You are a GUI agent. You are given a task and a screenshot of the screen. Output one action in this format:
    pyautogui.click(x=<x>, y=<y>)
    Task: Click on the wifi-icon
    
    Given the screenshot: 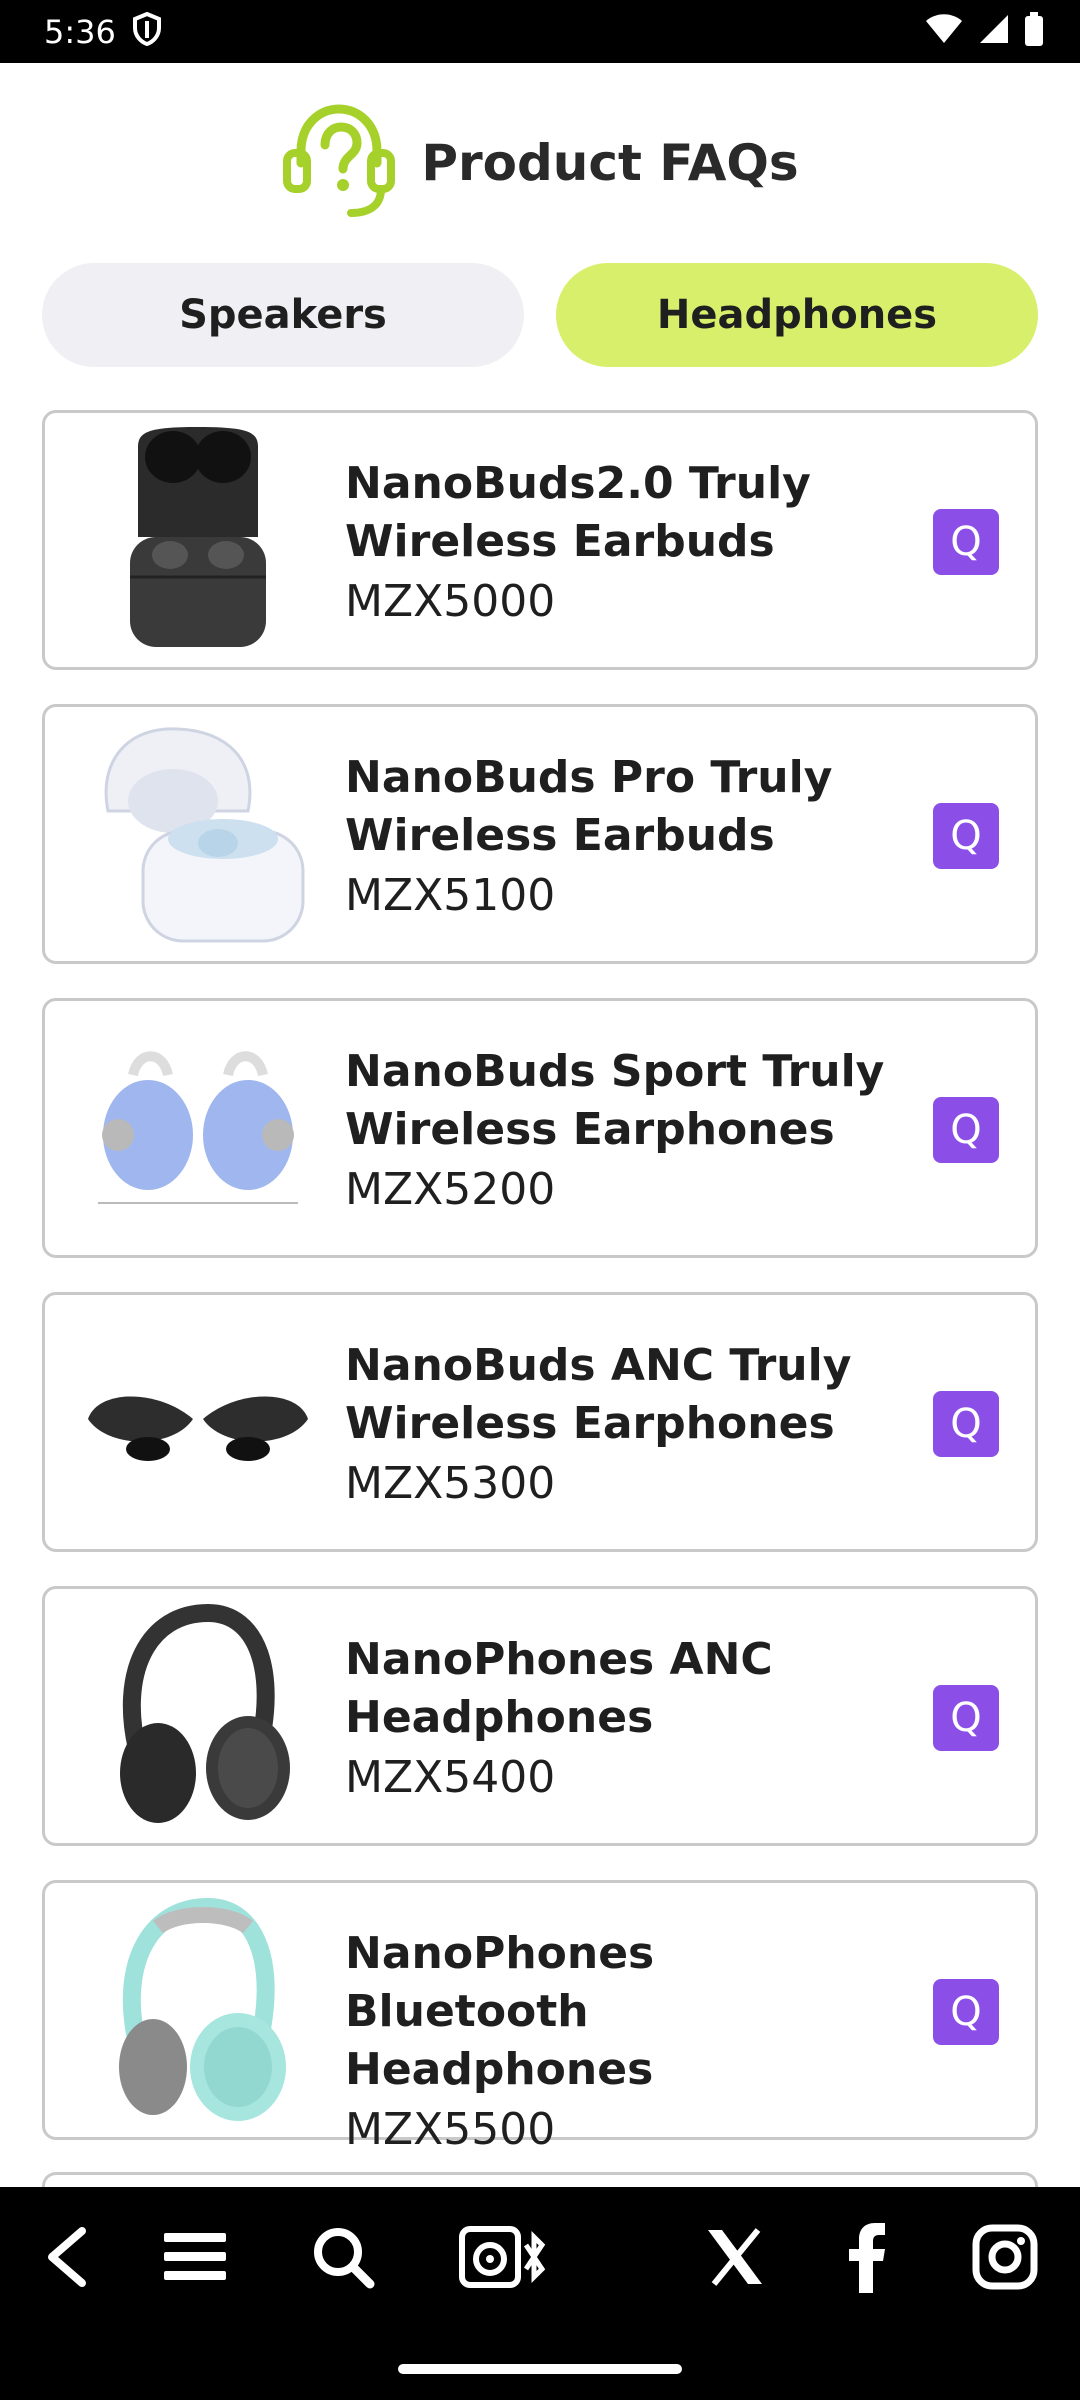 What is the action you would take?
    pyautogui.click(x=944, y=31)
    